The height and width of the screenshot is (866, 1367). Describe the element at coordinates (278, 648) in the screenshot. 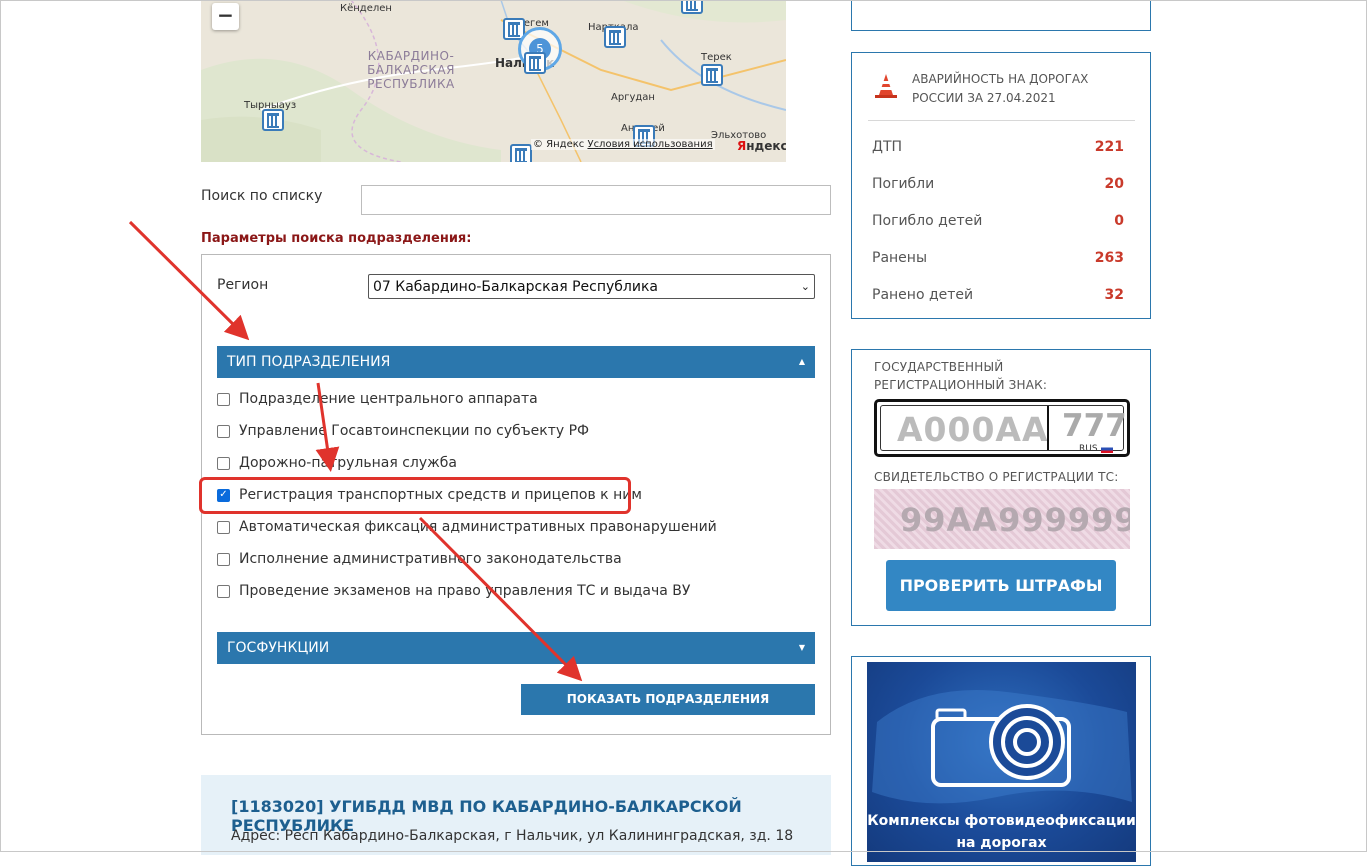

I see `gosfunc-section-title: ГОСФУНКЦИИ` at that location.